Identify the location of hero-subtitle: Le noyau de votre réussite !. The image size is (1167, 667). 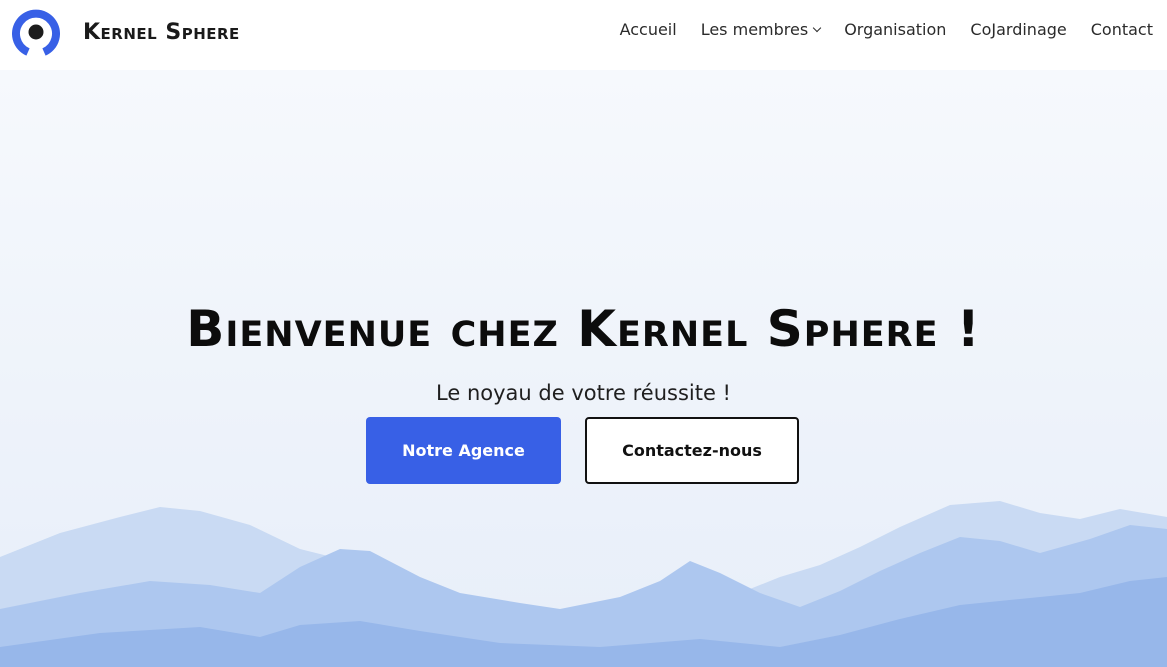
(583, 393).